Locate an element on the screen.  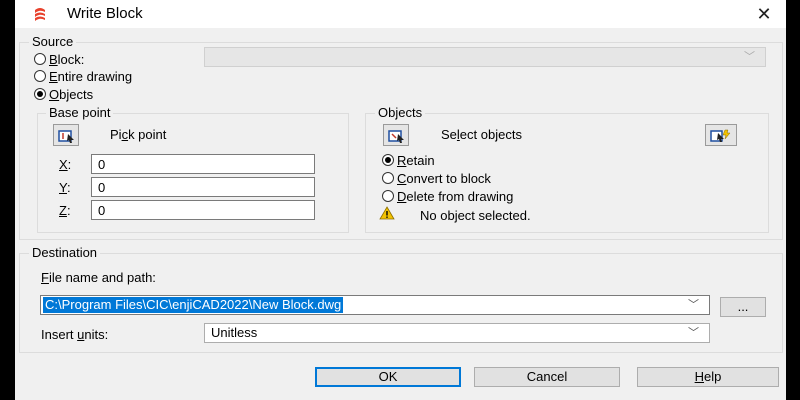
block-select: ﹀ is located at coordinates (485, 57).